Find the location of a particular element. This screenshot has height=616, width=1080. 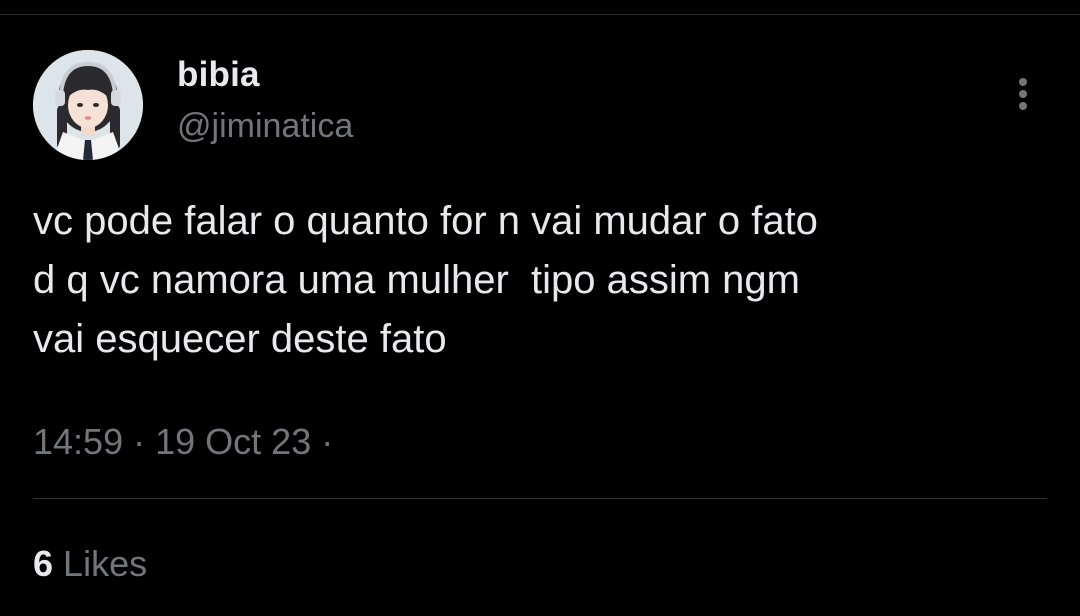

likes-label: Likes is located at coordinates (105, 563).